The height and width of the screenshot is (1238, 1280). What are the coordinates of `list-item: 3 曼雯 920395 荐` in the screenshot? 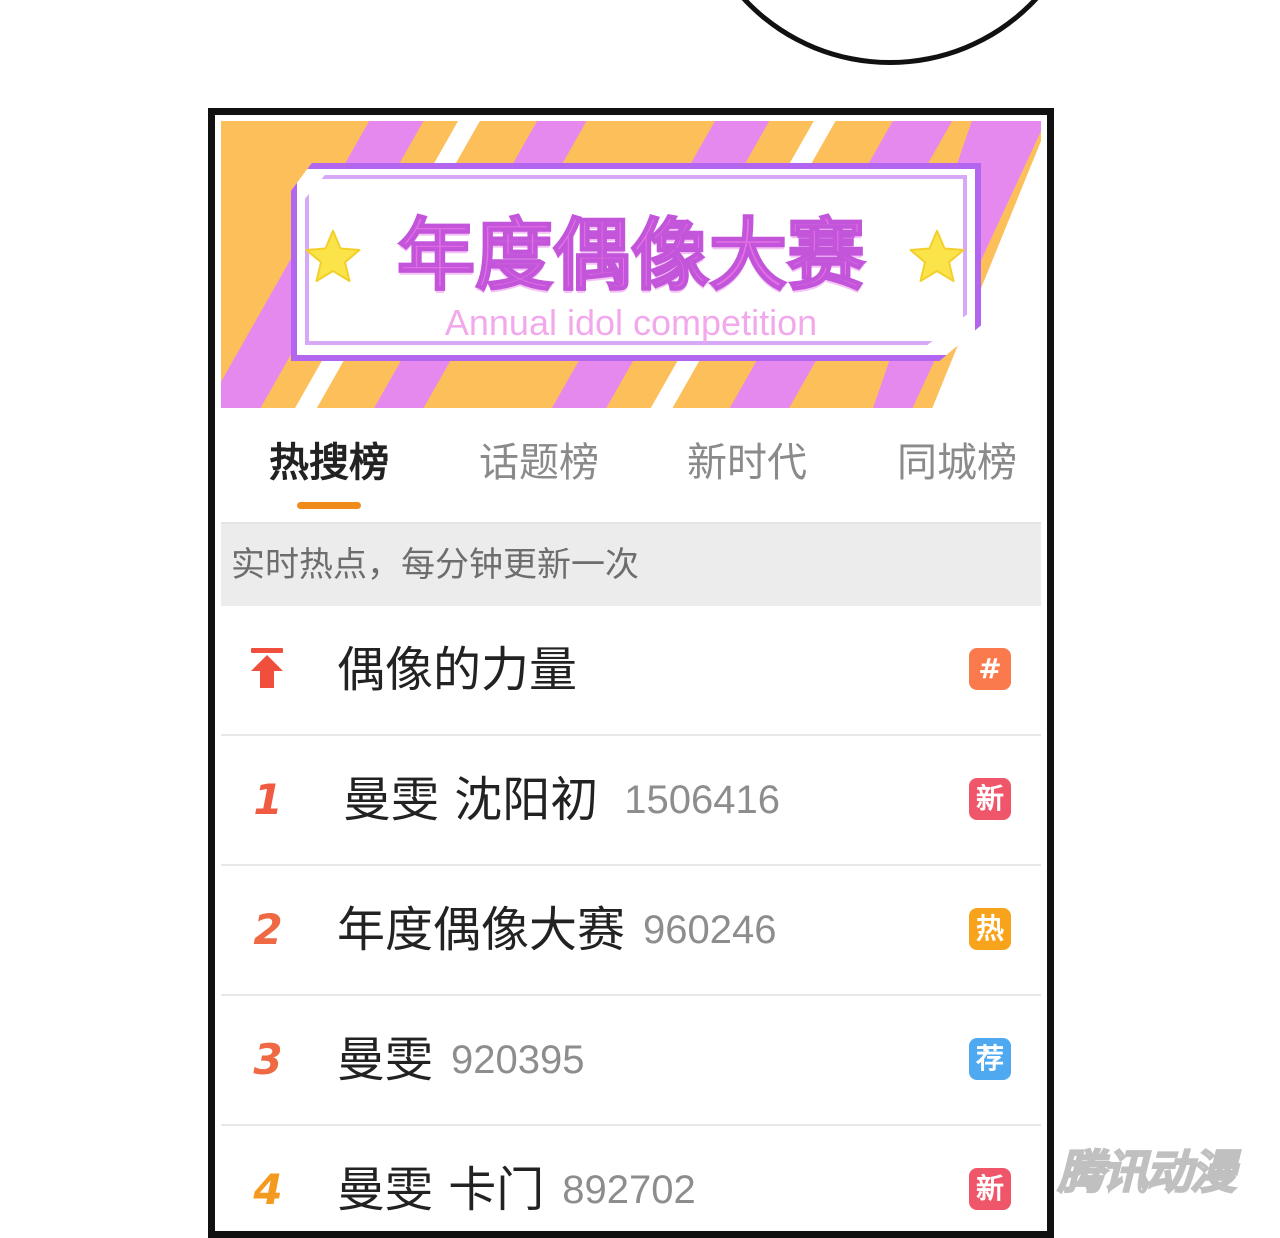 It's located at (631, 1061).